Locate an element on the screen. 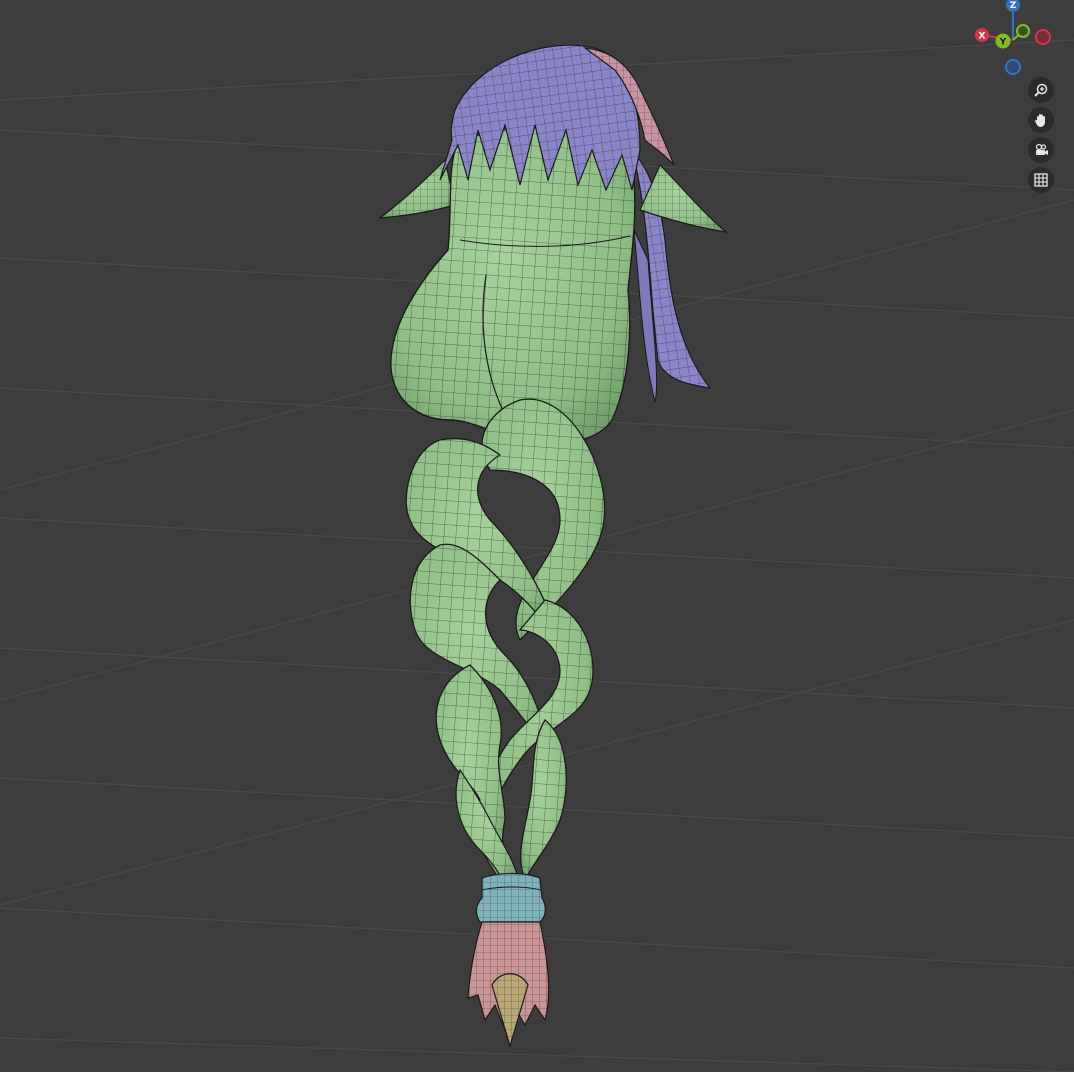 The width and height of the screenshot is (1074, 1072). navigation-gizmo: Z X Y is located at coordinates (1013, 37).